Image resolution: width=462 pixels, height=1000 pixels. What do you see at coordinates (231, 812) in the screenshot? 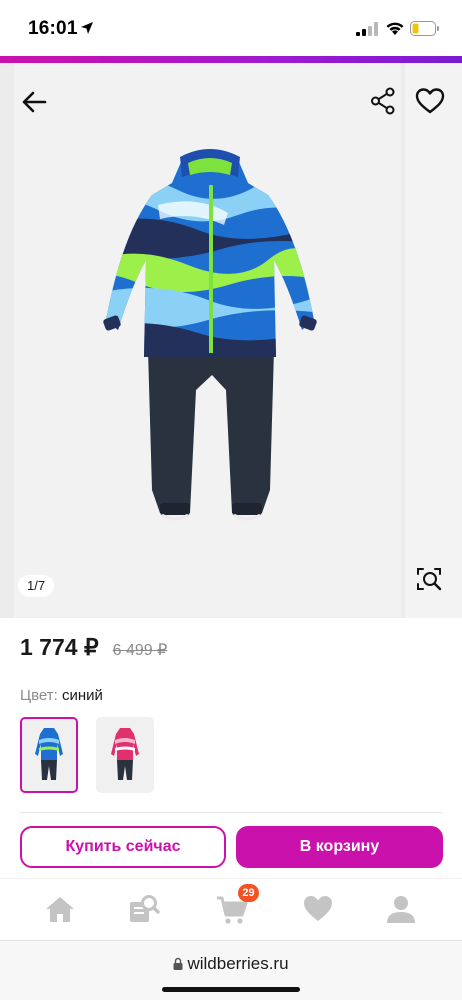
I see `section-divider` at bounding box center [231, 812].